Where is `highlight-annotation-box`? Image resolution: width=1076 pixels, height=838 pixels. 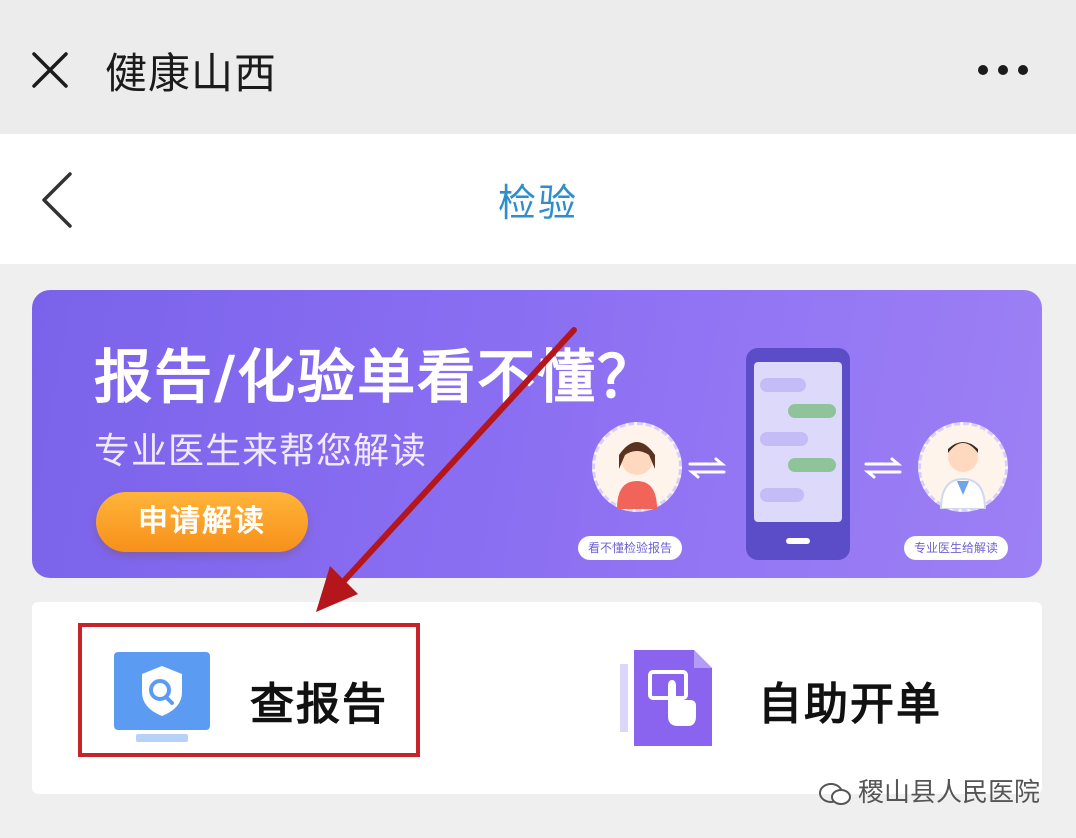
highlight-annotation-box is located at coordinates (249, 690).